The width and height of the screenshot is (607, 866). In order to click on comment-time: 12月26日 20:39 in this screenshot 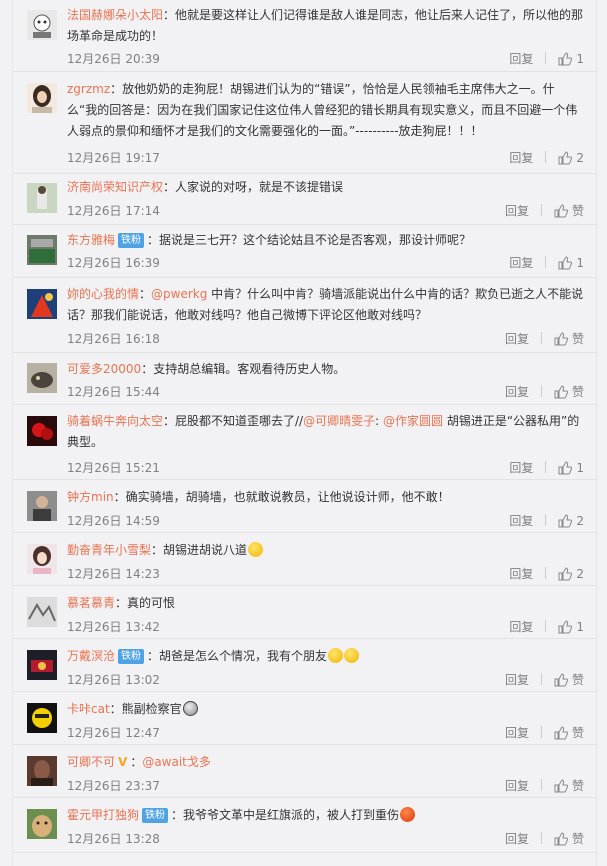, I will do `click(113, 59)`.